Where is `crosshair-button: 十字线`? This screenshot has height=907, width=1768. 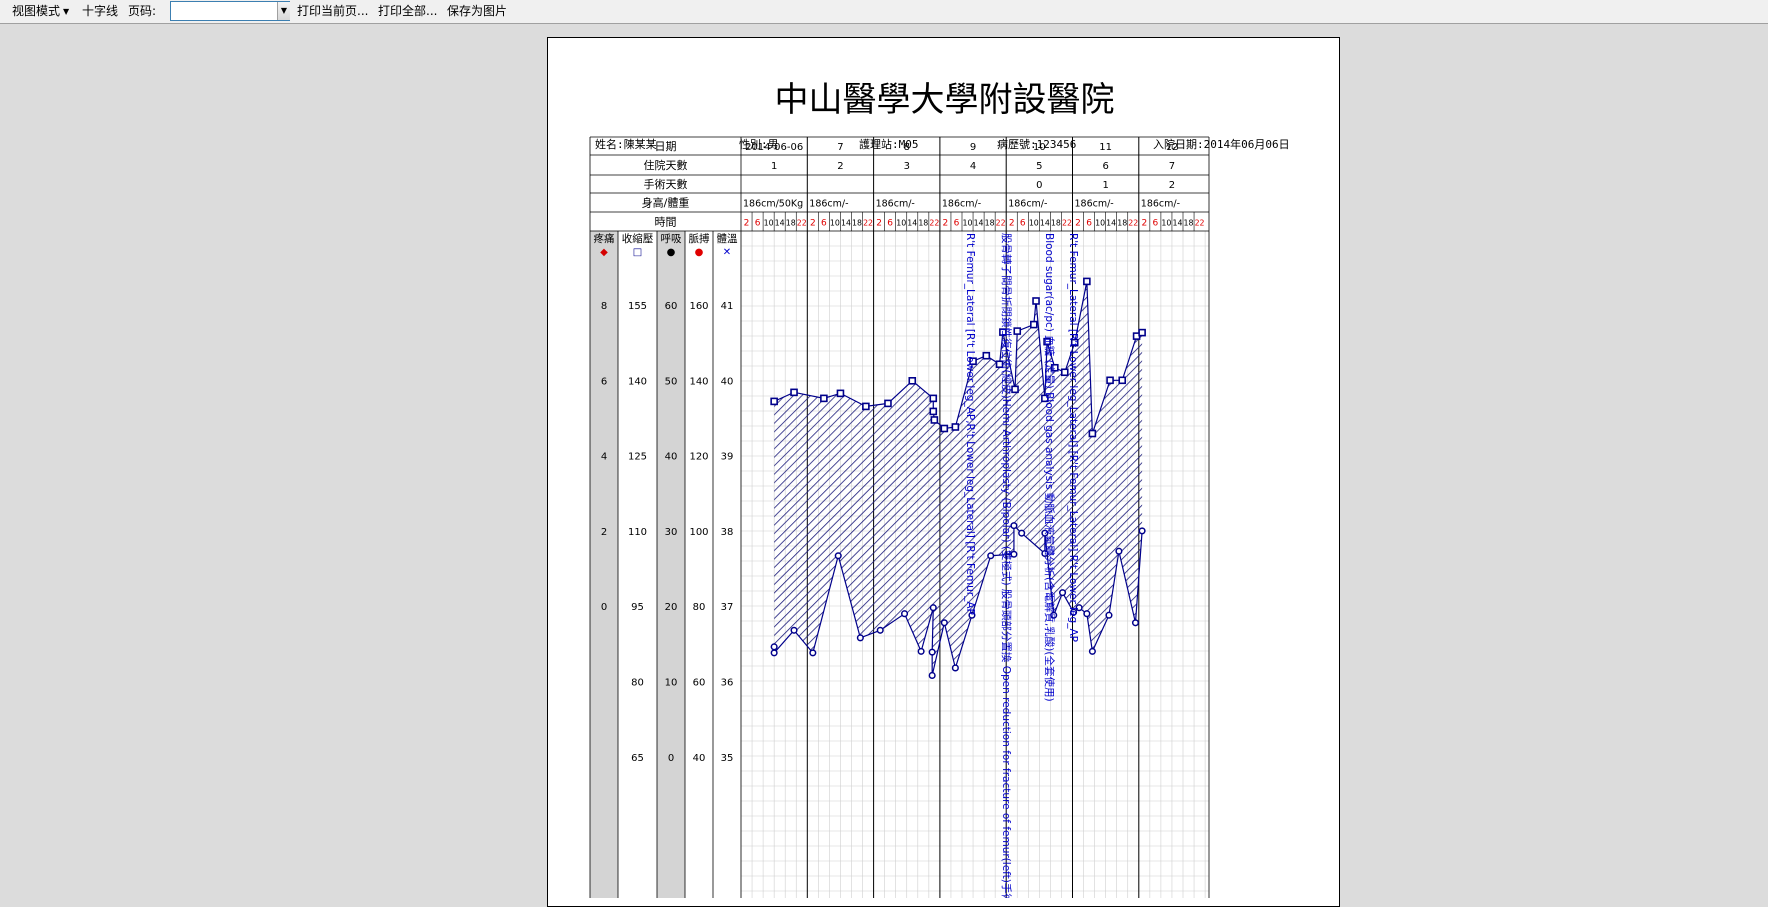 crosshair-button: 十字线 is located at coordinates (100, 11).